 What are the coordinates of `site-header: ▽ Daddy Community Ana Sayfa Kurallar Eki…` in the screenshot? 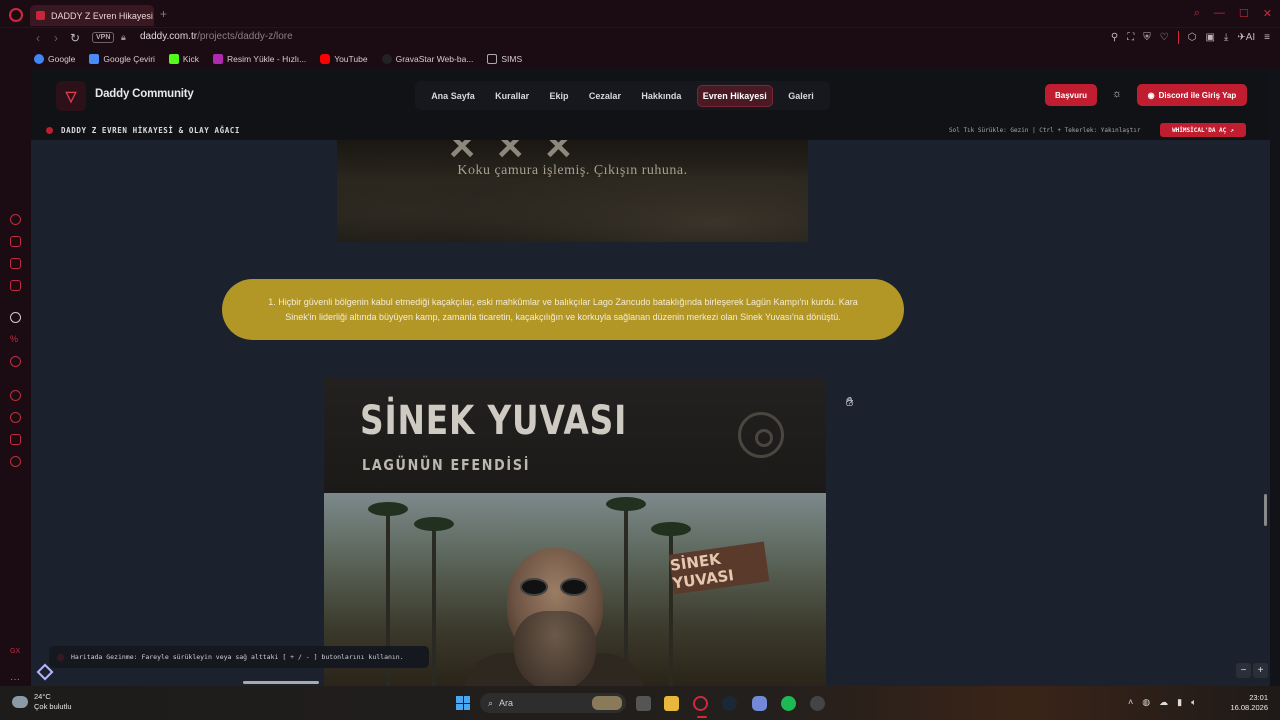 It's located at (650, 95).